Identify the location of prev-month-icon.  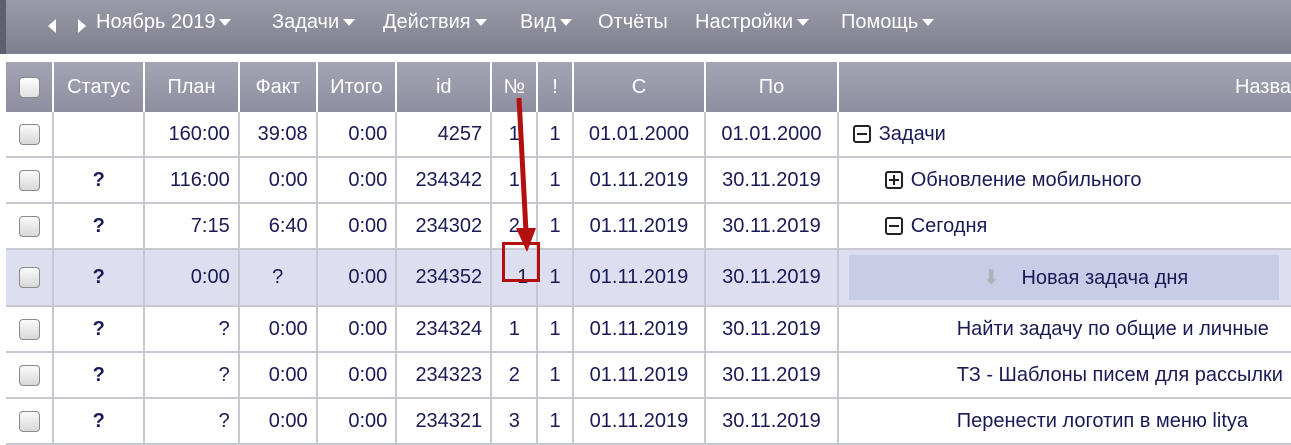
(52, 26).